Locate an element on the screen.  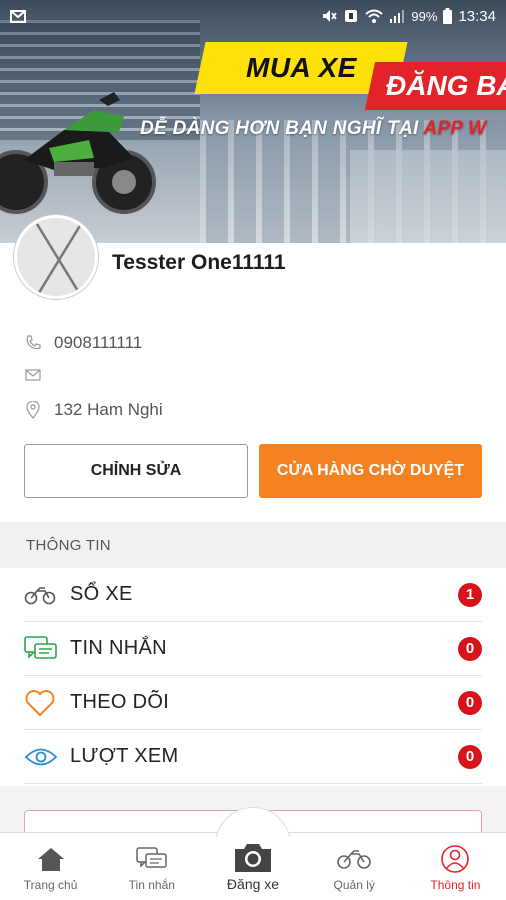
nav-messages: Tin nhắn is located at coordinates (151, 866).